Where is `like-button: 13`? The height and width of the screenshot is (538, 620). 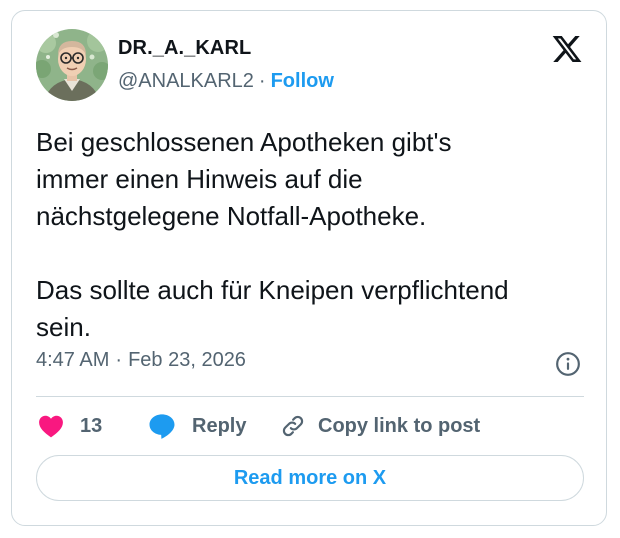
like-button: 13 is located at coordinates (70, 426).